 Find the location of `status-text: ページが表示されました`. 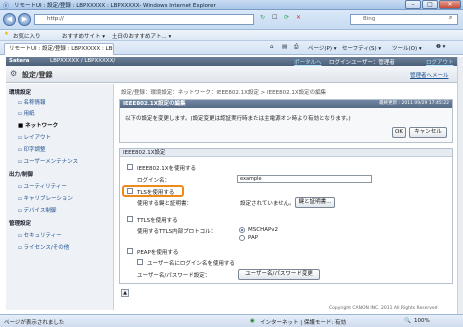

status-text: ページが表示されました is located at coordinates (34, 323).